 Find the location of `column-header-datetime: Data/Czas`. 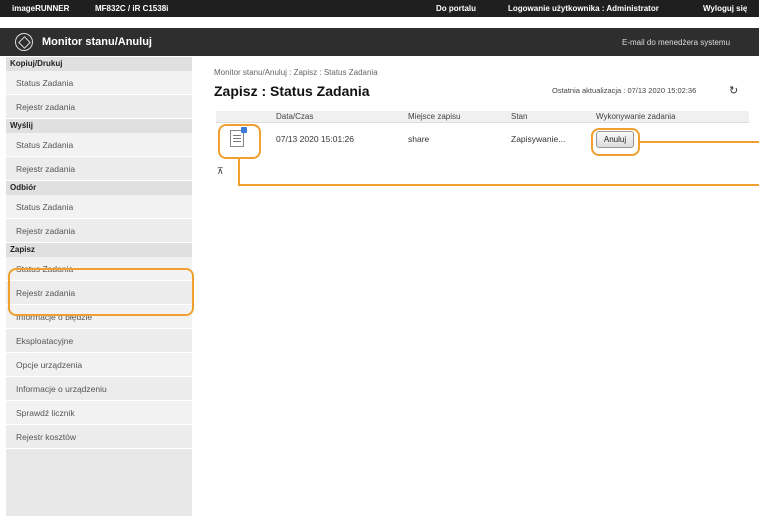

column-header-datetime: Data/Czas is located at coordinates (295, 116).